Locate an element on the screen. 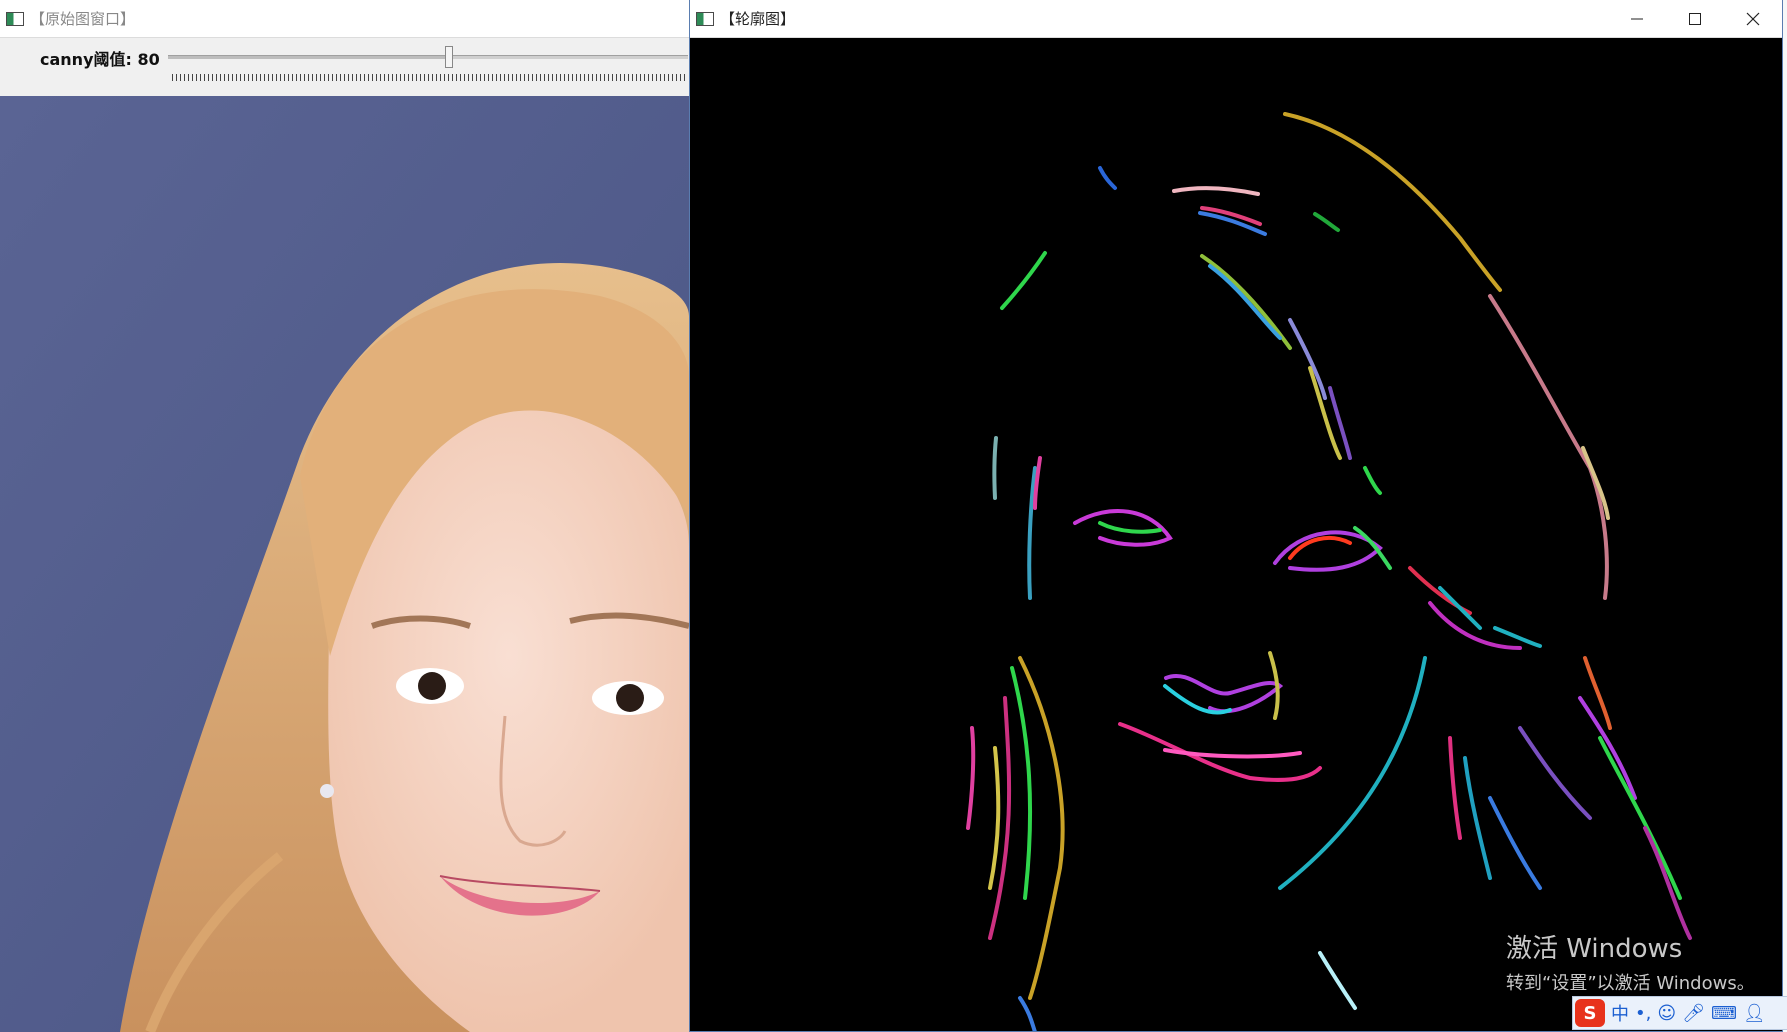  maximize-button is located at coordinates (1695, 19).